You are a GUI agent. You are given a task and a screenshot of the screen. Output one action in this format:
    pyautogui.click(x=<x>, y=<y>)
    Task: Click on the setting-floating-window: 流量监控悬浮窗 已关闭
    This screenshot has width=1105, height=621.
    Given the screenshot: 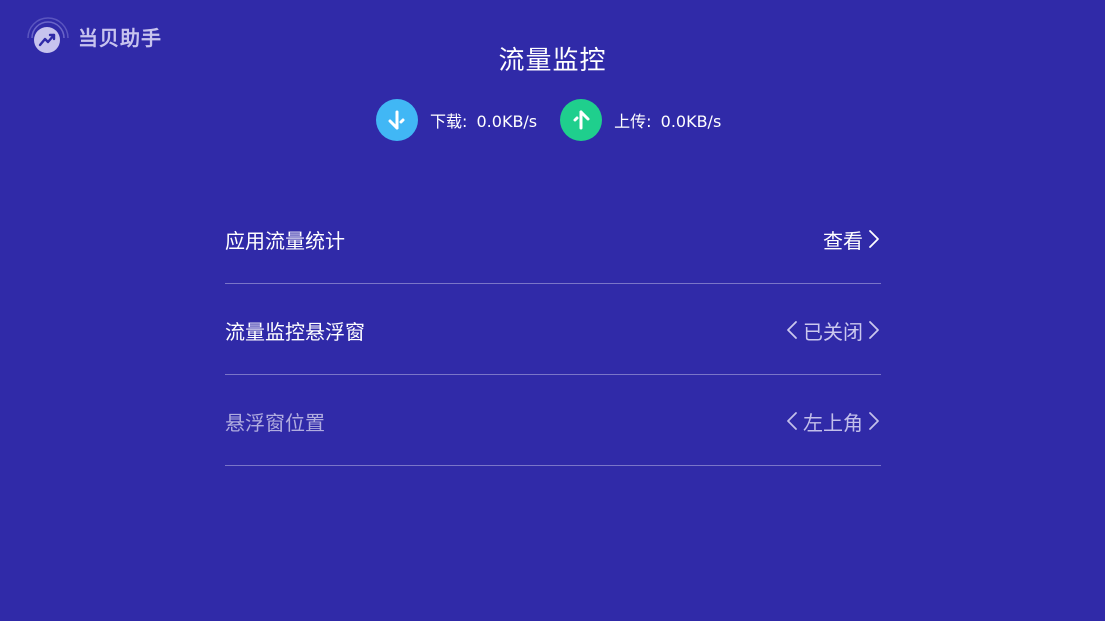 What is the action you would take?
    pyautogui.click(x=553, y=329)
    